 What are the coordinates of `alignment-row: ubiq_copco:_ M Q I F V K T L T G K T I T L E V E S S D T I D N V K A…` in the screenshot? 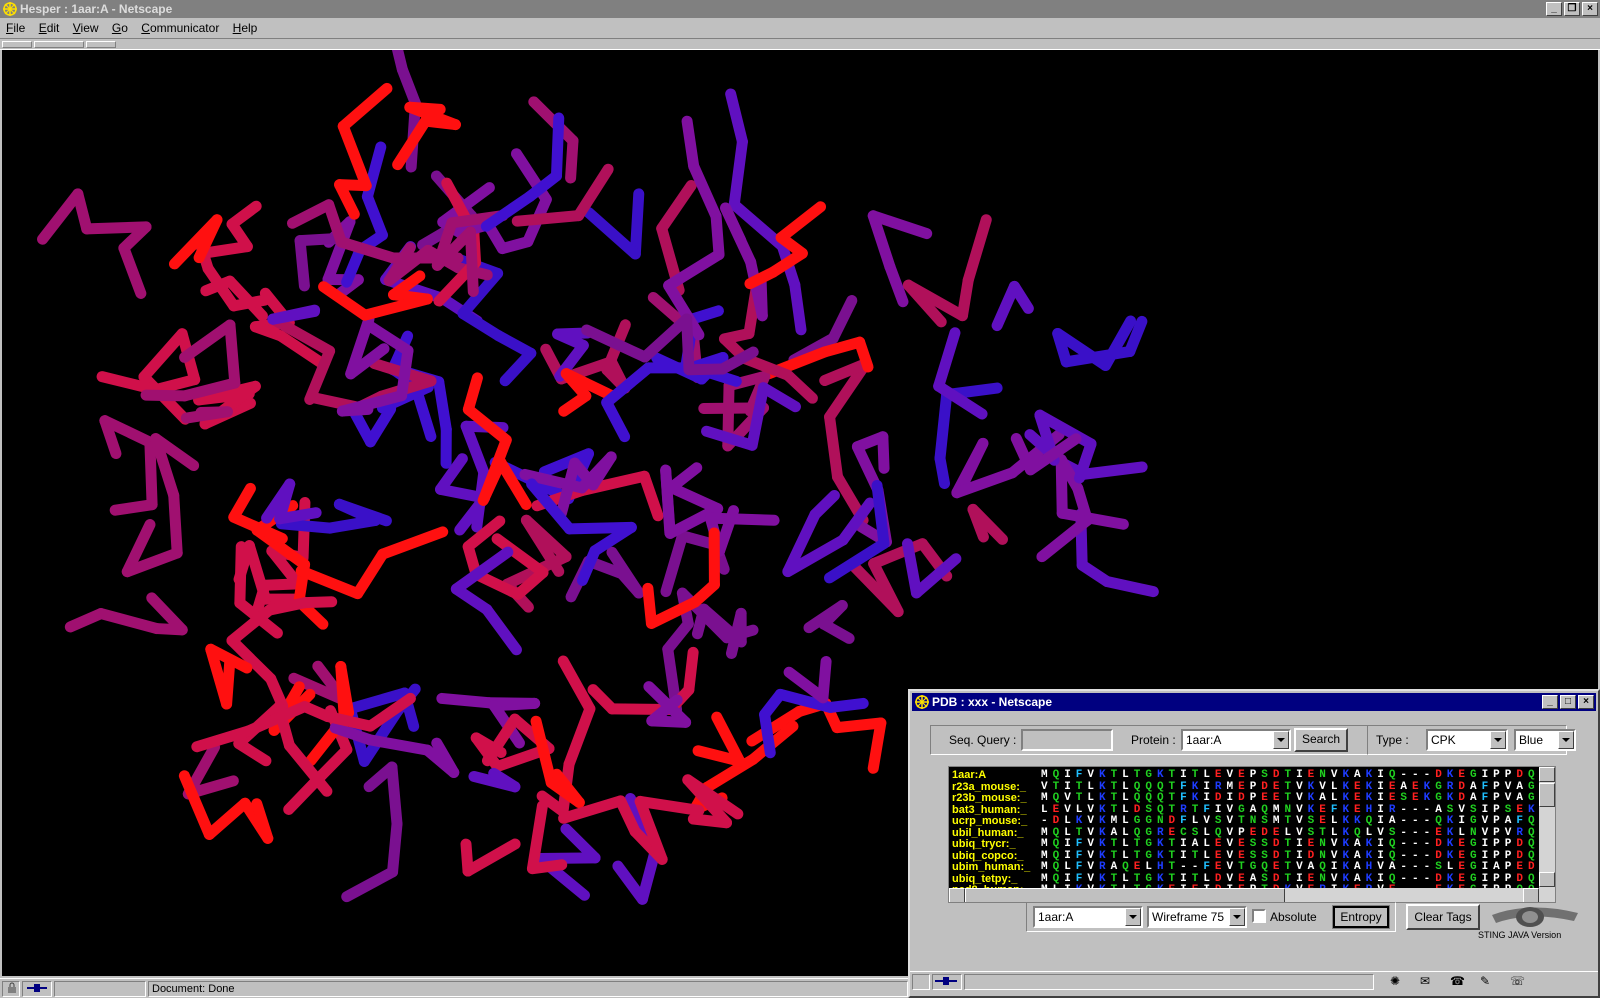 It's located at (1249, 856).